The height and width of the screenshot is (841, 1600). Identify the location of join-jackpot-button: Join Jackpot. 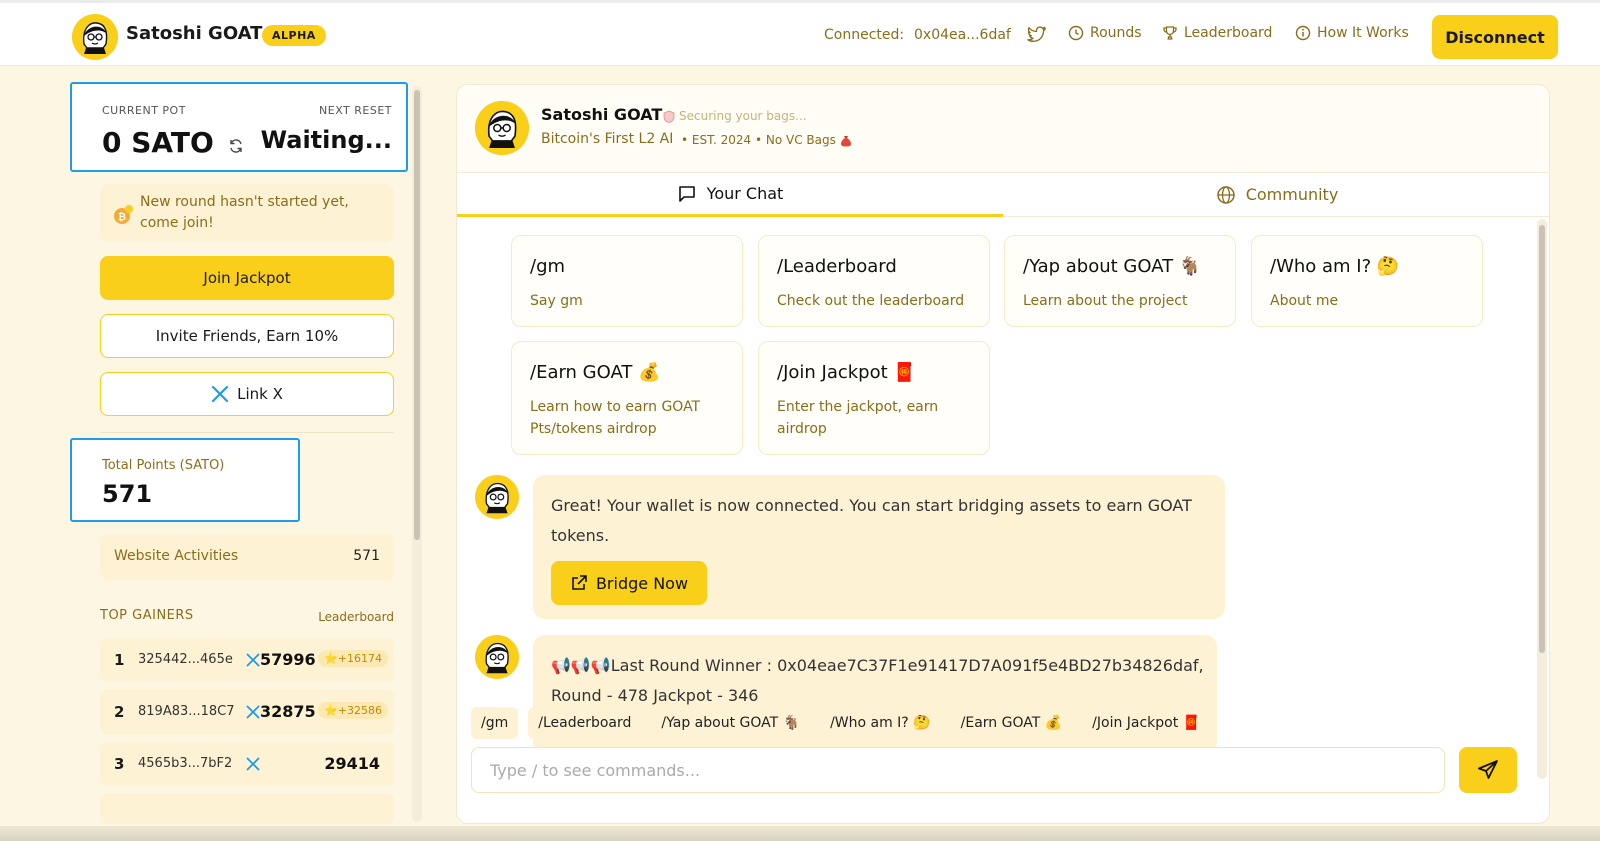
(247, 278).